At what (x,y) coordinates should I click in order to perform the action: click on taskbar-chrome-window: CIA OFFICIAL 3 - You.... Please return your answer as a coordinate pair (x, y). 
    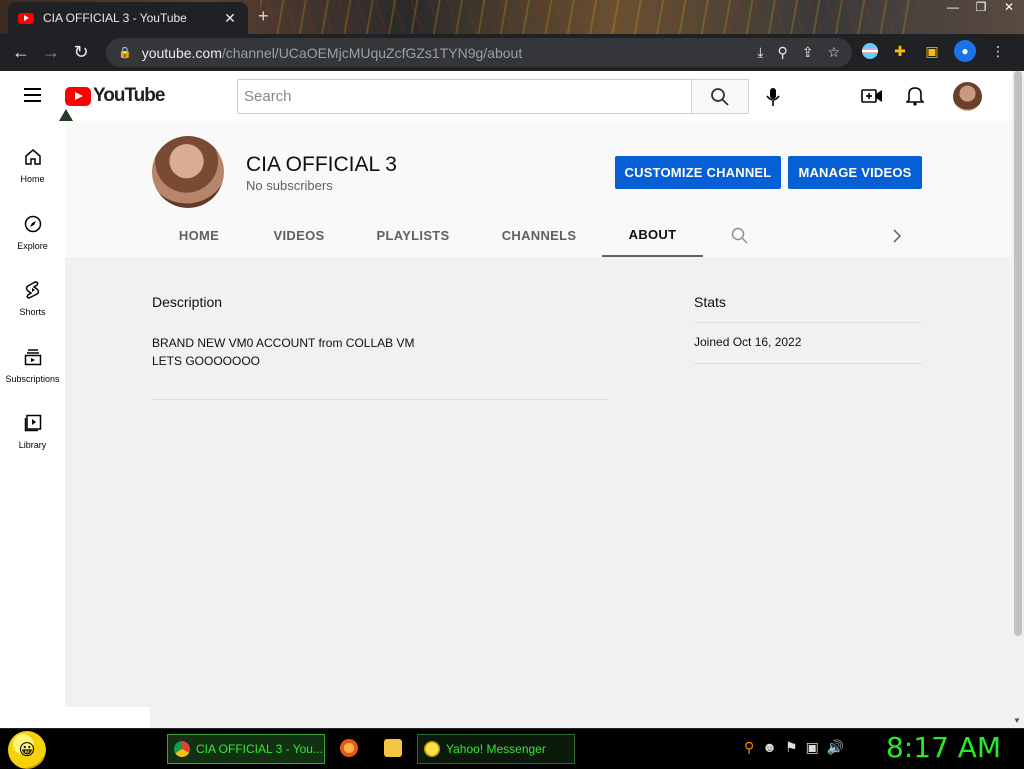
    Looking at the image, I should click on (246, 749).